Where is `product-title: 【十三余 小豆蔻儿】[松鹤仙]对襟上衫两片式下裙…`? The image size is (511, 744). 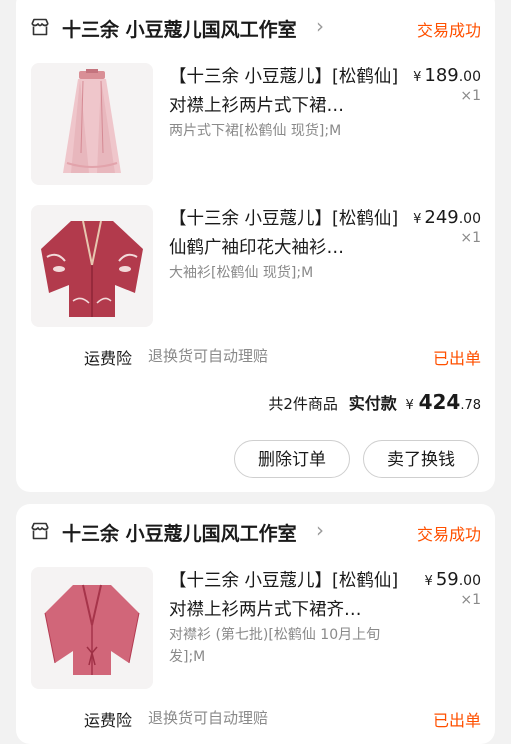
product-title: 【十三余 小豆蔻儿】[松鹤仙]对襟上衫两片式下裙… is located at coordinates (287, 92).